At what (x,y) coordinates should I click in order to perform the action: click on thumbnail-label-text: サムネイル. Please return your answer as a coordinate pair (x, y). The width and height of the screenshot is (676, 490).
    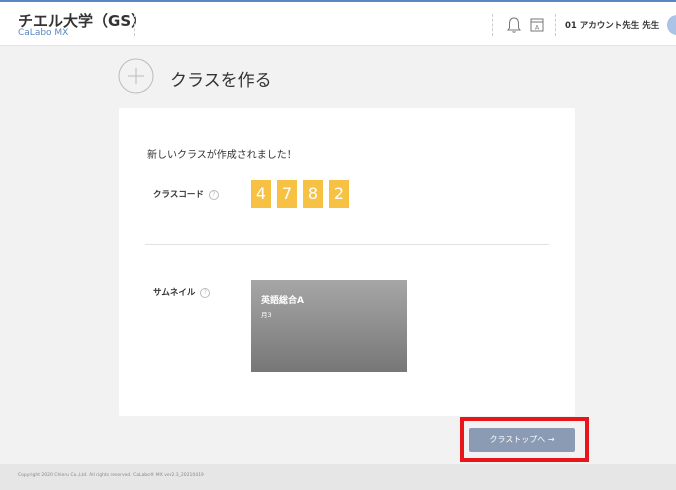
    Looking at the image, I should click on (174, 293).